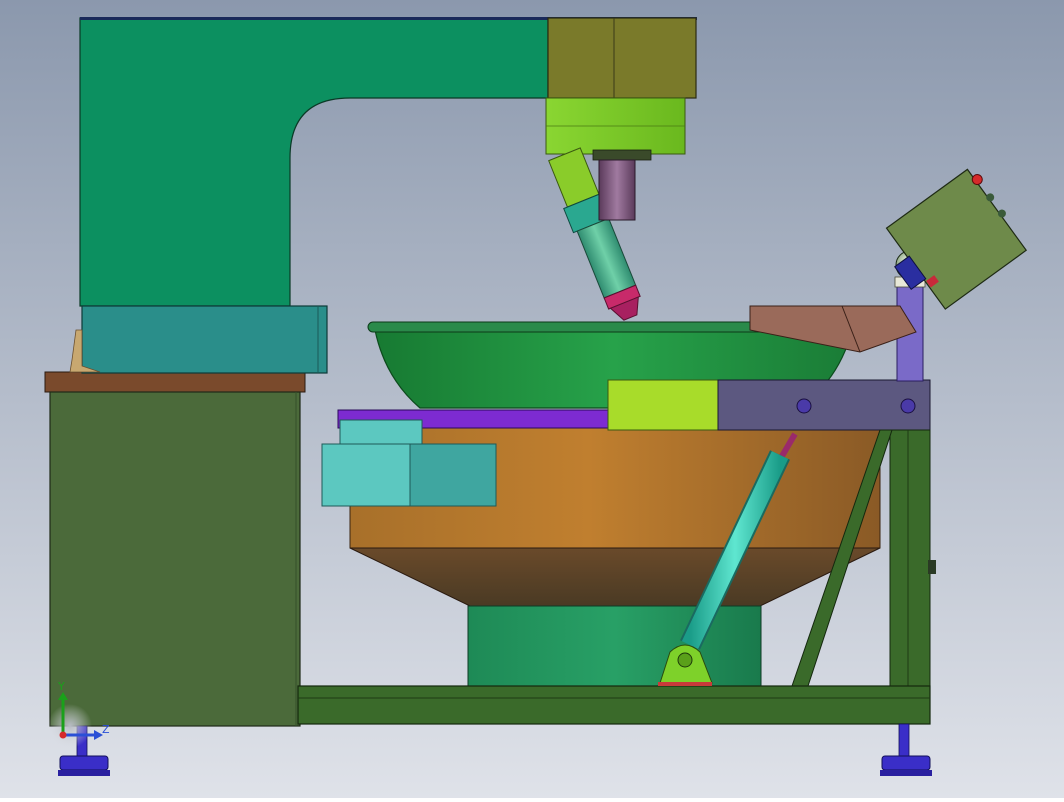 This screenshot has width=1064, height=802. What do you see at coordinates (932, 567) in the screenshot?
I see `post-knob` at bounding box center [932, 567].